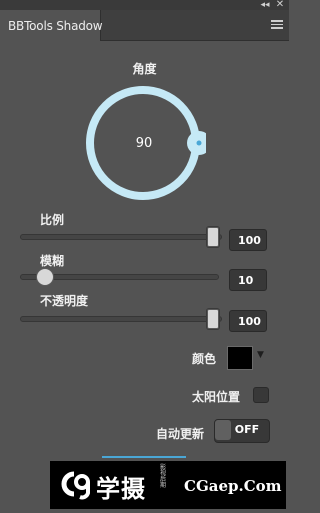 The height and width of the screenshot is (513, 320). What do you see at coordinates (144, 5) in the screenshot?
I see `panel-top-strip` at bounding box center [144, 5].